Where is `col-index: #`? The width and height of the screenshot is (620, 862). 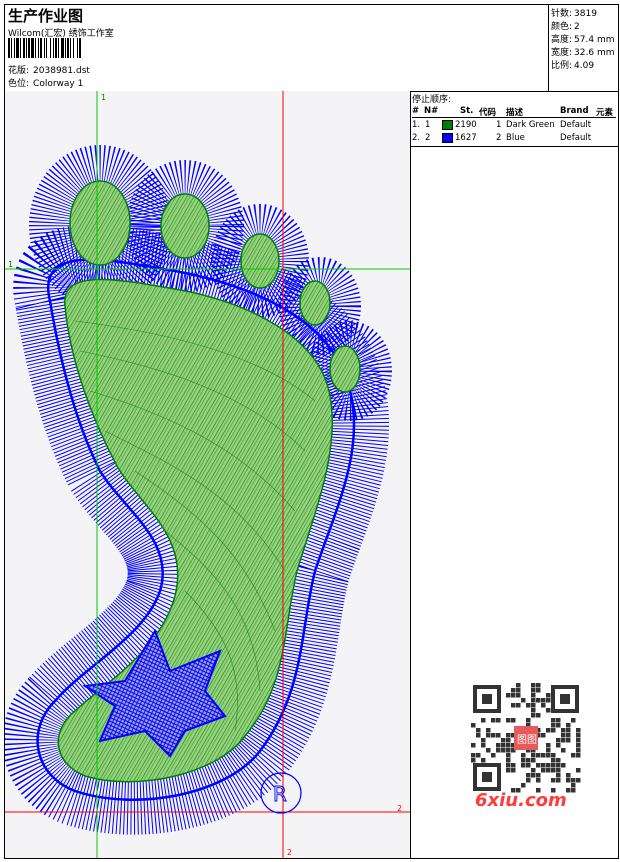
col-index: # is located at coordinates (416, 111).